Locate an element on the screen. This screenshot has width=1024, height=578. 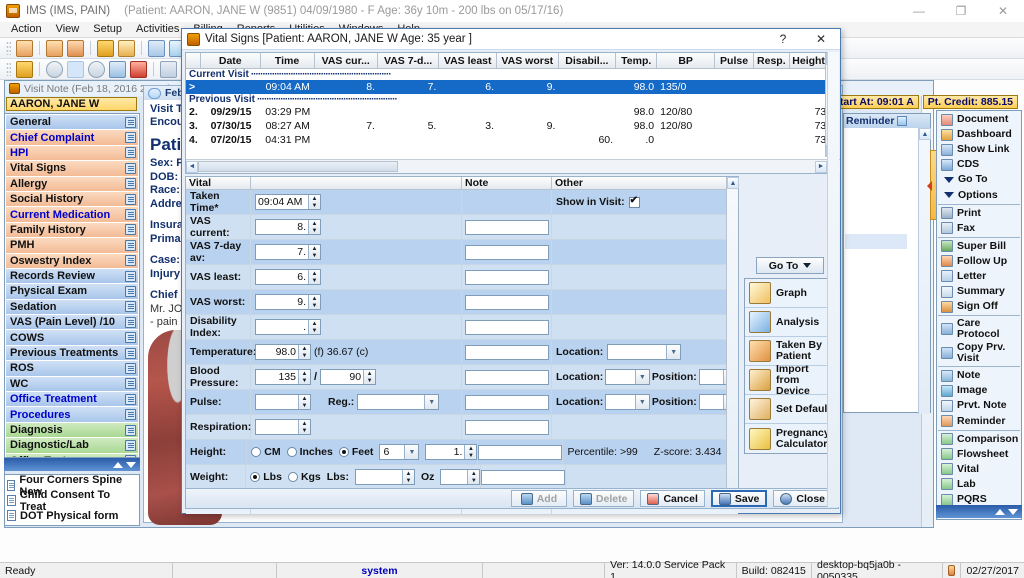
height-inches-spinner: ▲▼ is located at coordinates (451, 452).